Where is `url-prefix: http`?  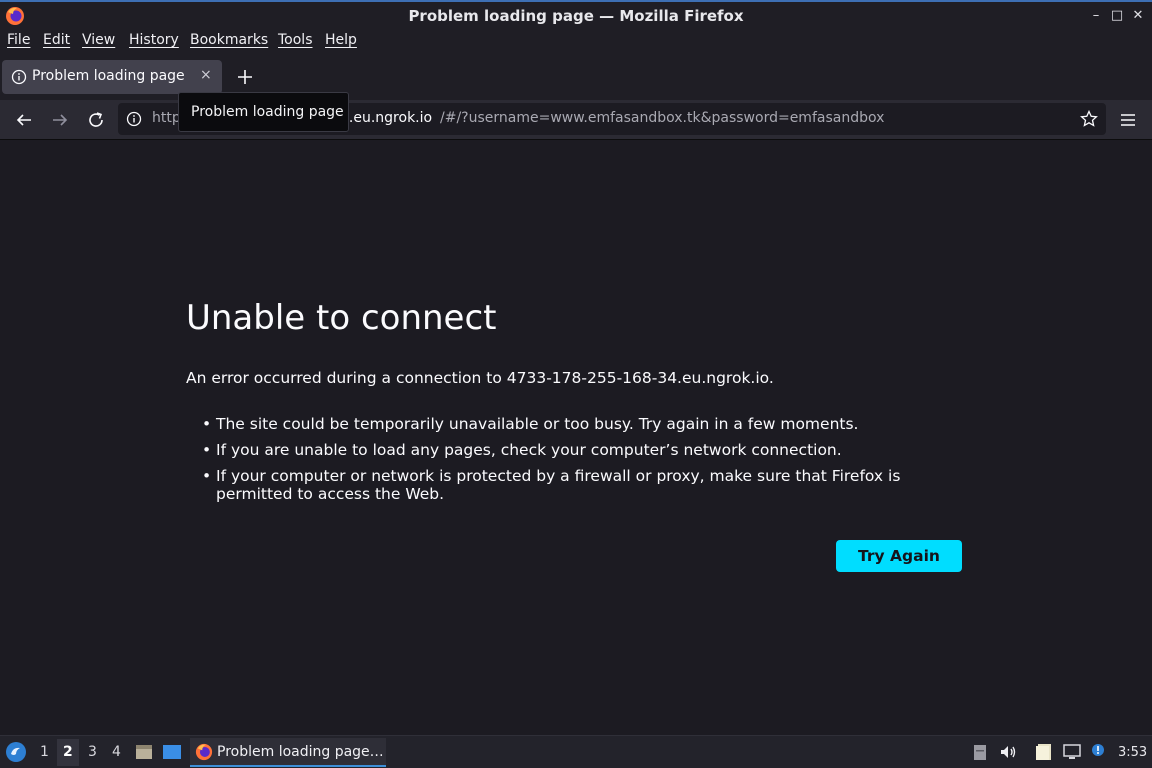
url-prefix: http is located at coordinates (166, 118).